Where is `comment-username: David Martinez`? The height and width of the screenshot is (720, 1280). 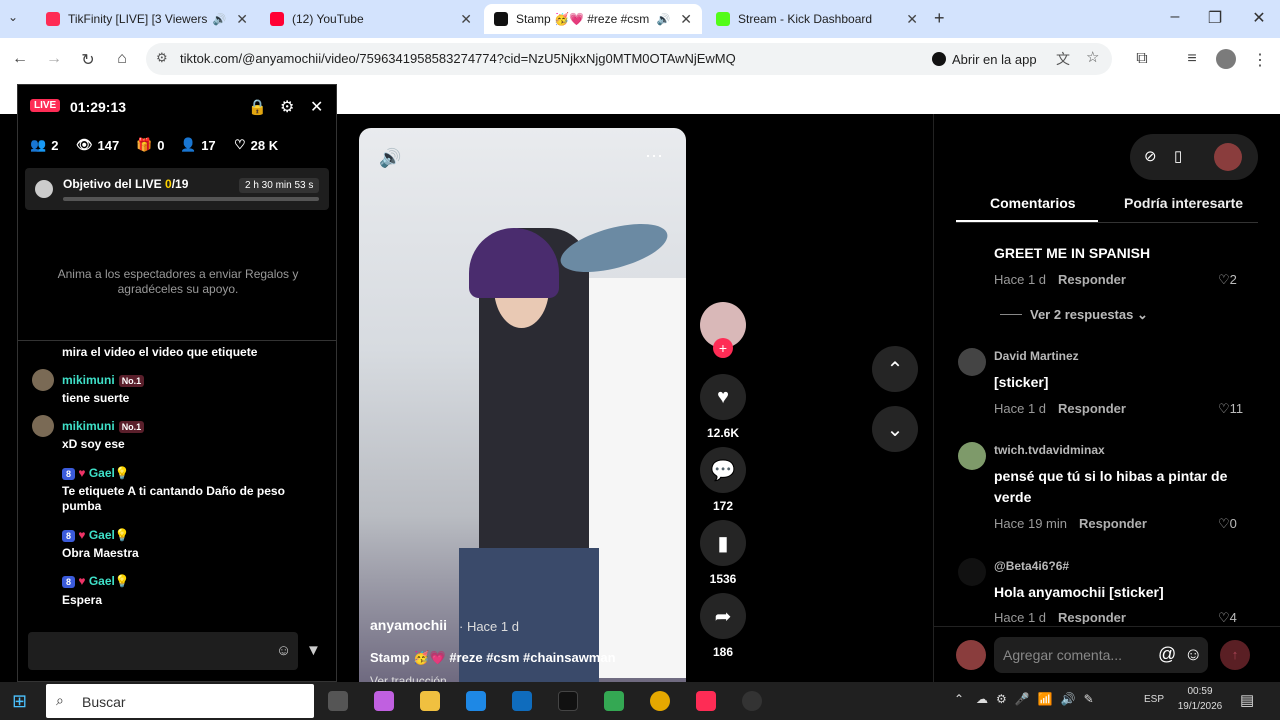 comment-username: David Martinez is located at coordinates (1036, 356).